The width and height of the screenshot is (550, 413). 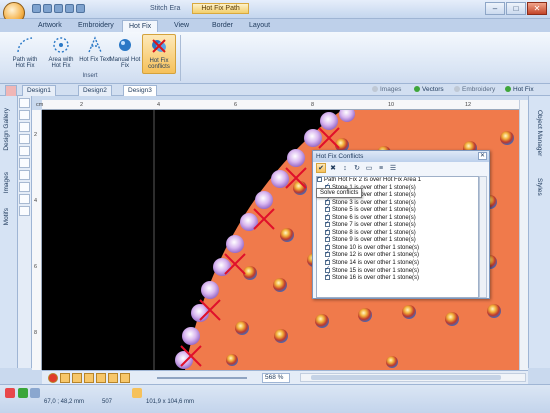 I want to click on tab-layout: Layout, so click(x=259, y=26).